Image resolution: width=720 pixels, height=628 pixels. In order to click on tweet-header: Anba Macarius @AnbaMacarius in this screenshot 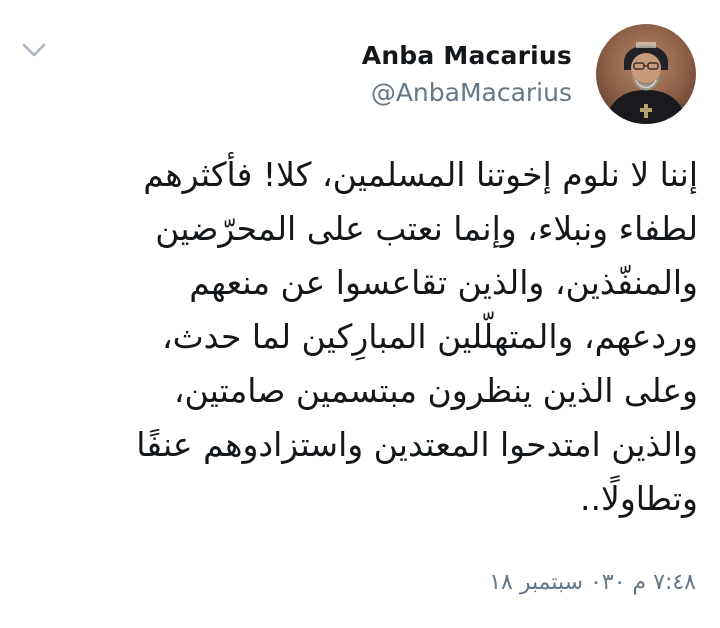, I will do `click(529, 74)`.